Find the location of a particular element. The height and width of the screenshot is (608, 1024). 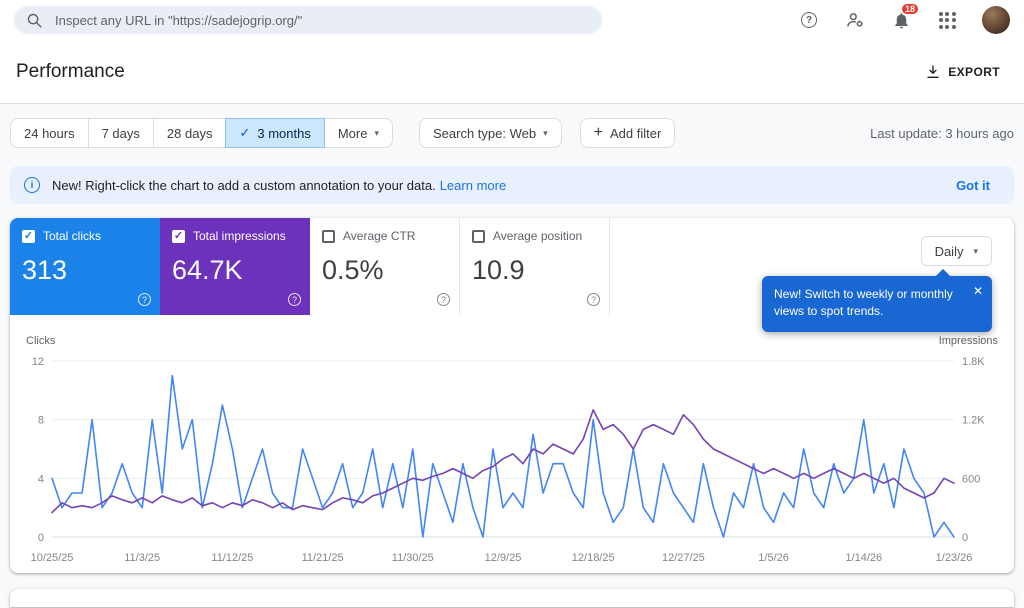

help-icon: ? is located at coordinates (809, 20).